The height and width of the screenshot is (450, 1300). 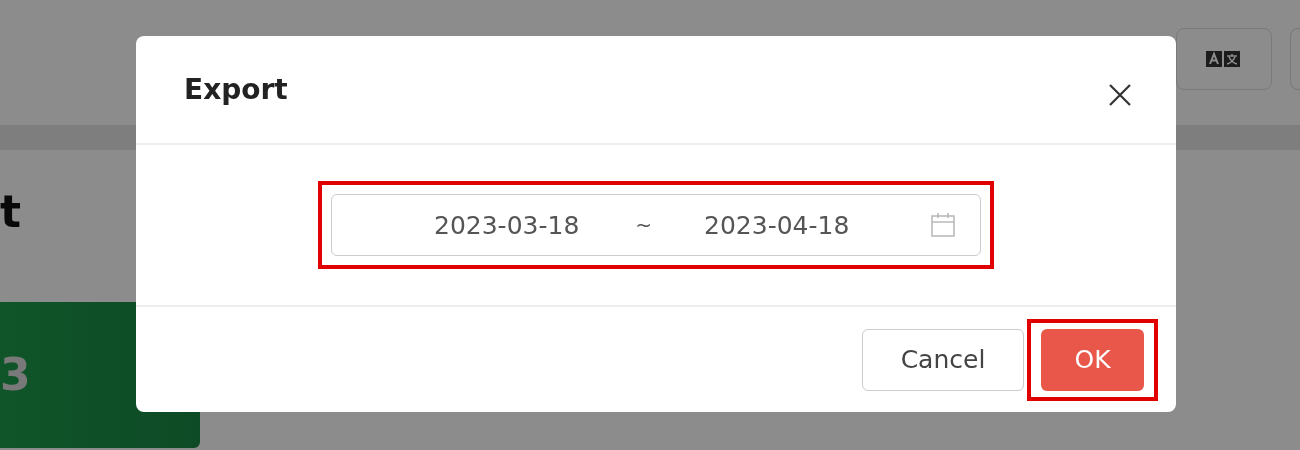 I want to click on translate-button, so click(x=1224, y=59).